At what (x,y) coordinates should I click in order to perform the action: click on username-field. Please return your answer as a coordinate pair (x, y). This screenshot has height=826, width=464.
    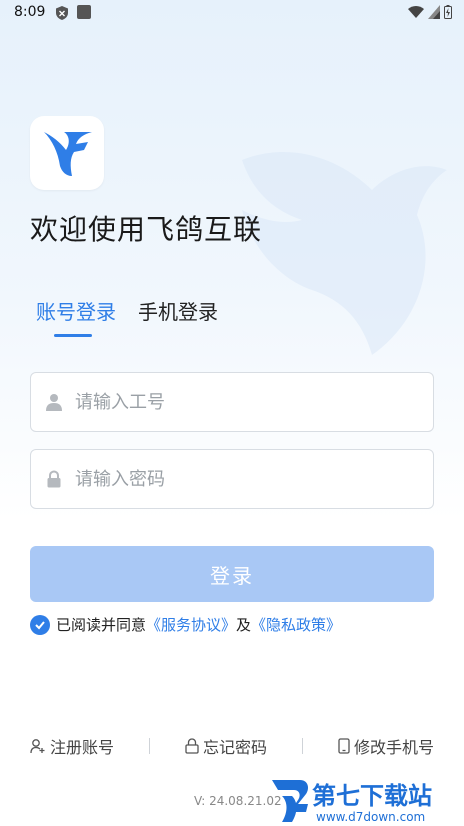
    Looking at the image, I should click on (232, 402).